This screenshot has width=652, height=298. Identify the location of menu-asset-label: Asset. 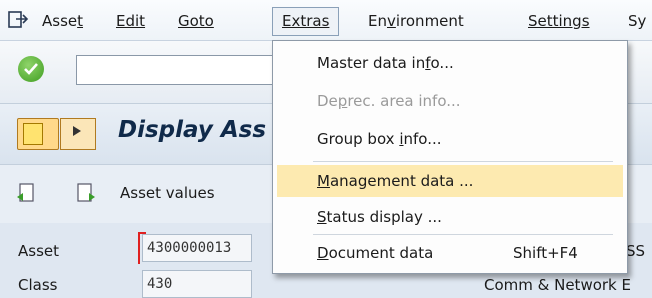
(63, 21).